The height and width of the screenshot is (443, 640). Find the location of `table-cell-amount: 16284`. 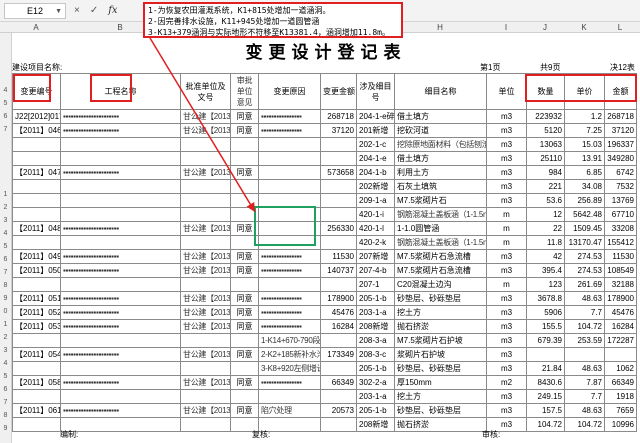

table-cell-amount: 16284 is located at coordinates (338, 326).